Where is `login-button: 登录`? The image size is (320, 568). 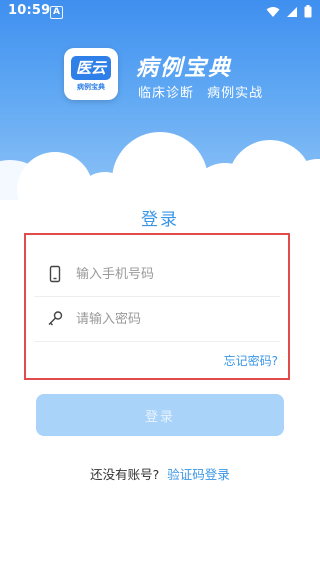 login-button: 登录 is located at coordinates (160, 415).